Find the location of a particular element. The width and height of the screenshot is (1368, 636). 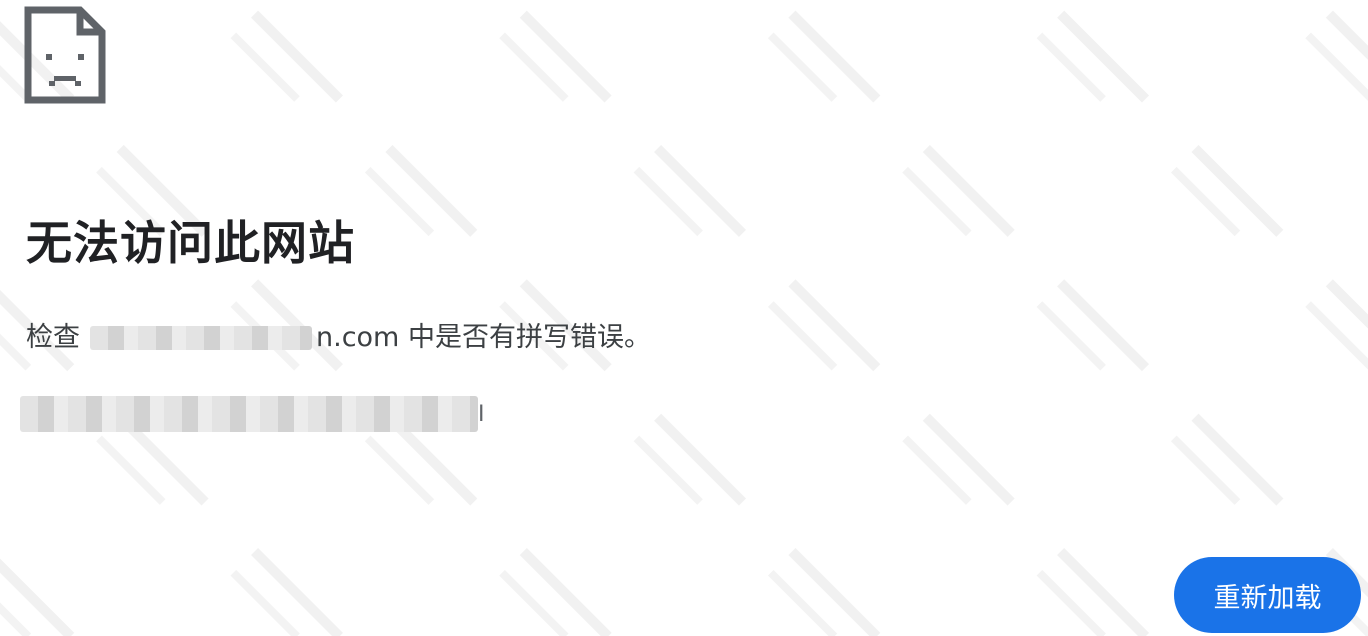

redacted-domain is located at coordinates (201, 338).